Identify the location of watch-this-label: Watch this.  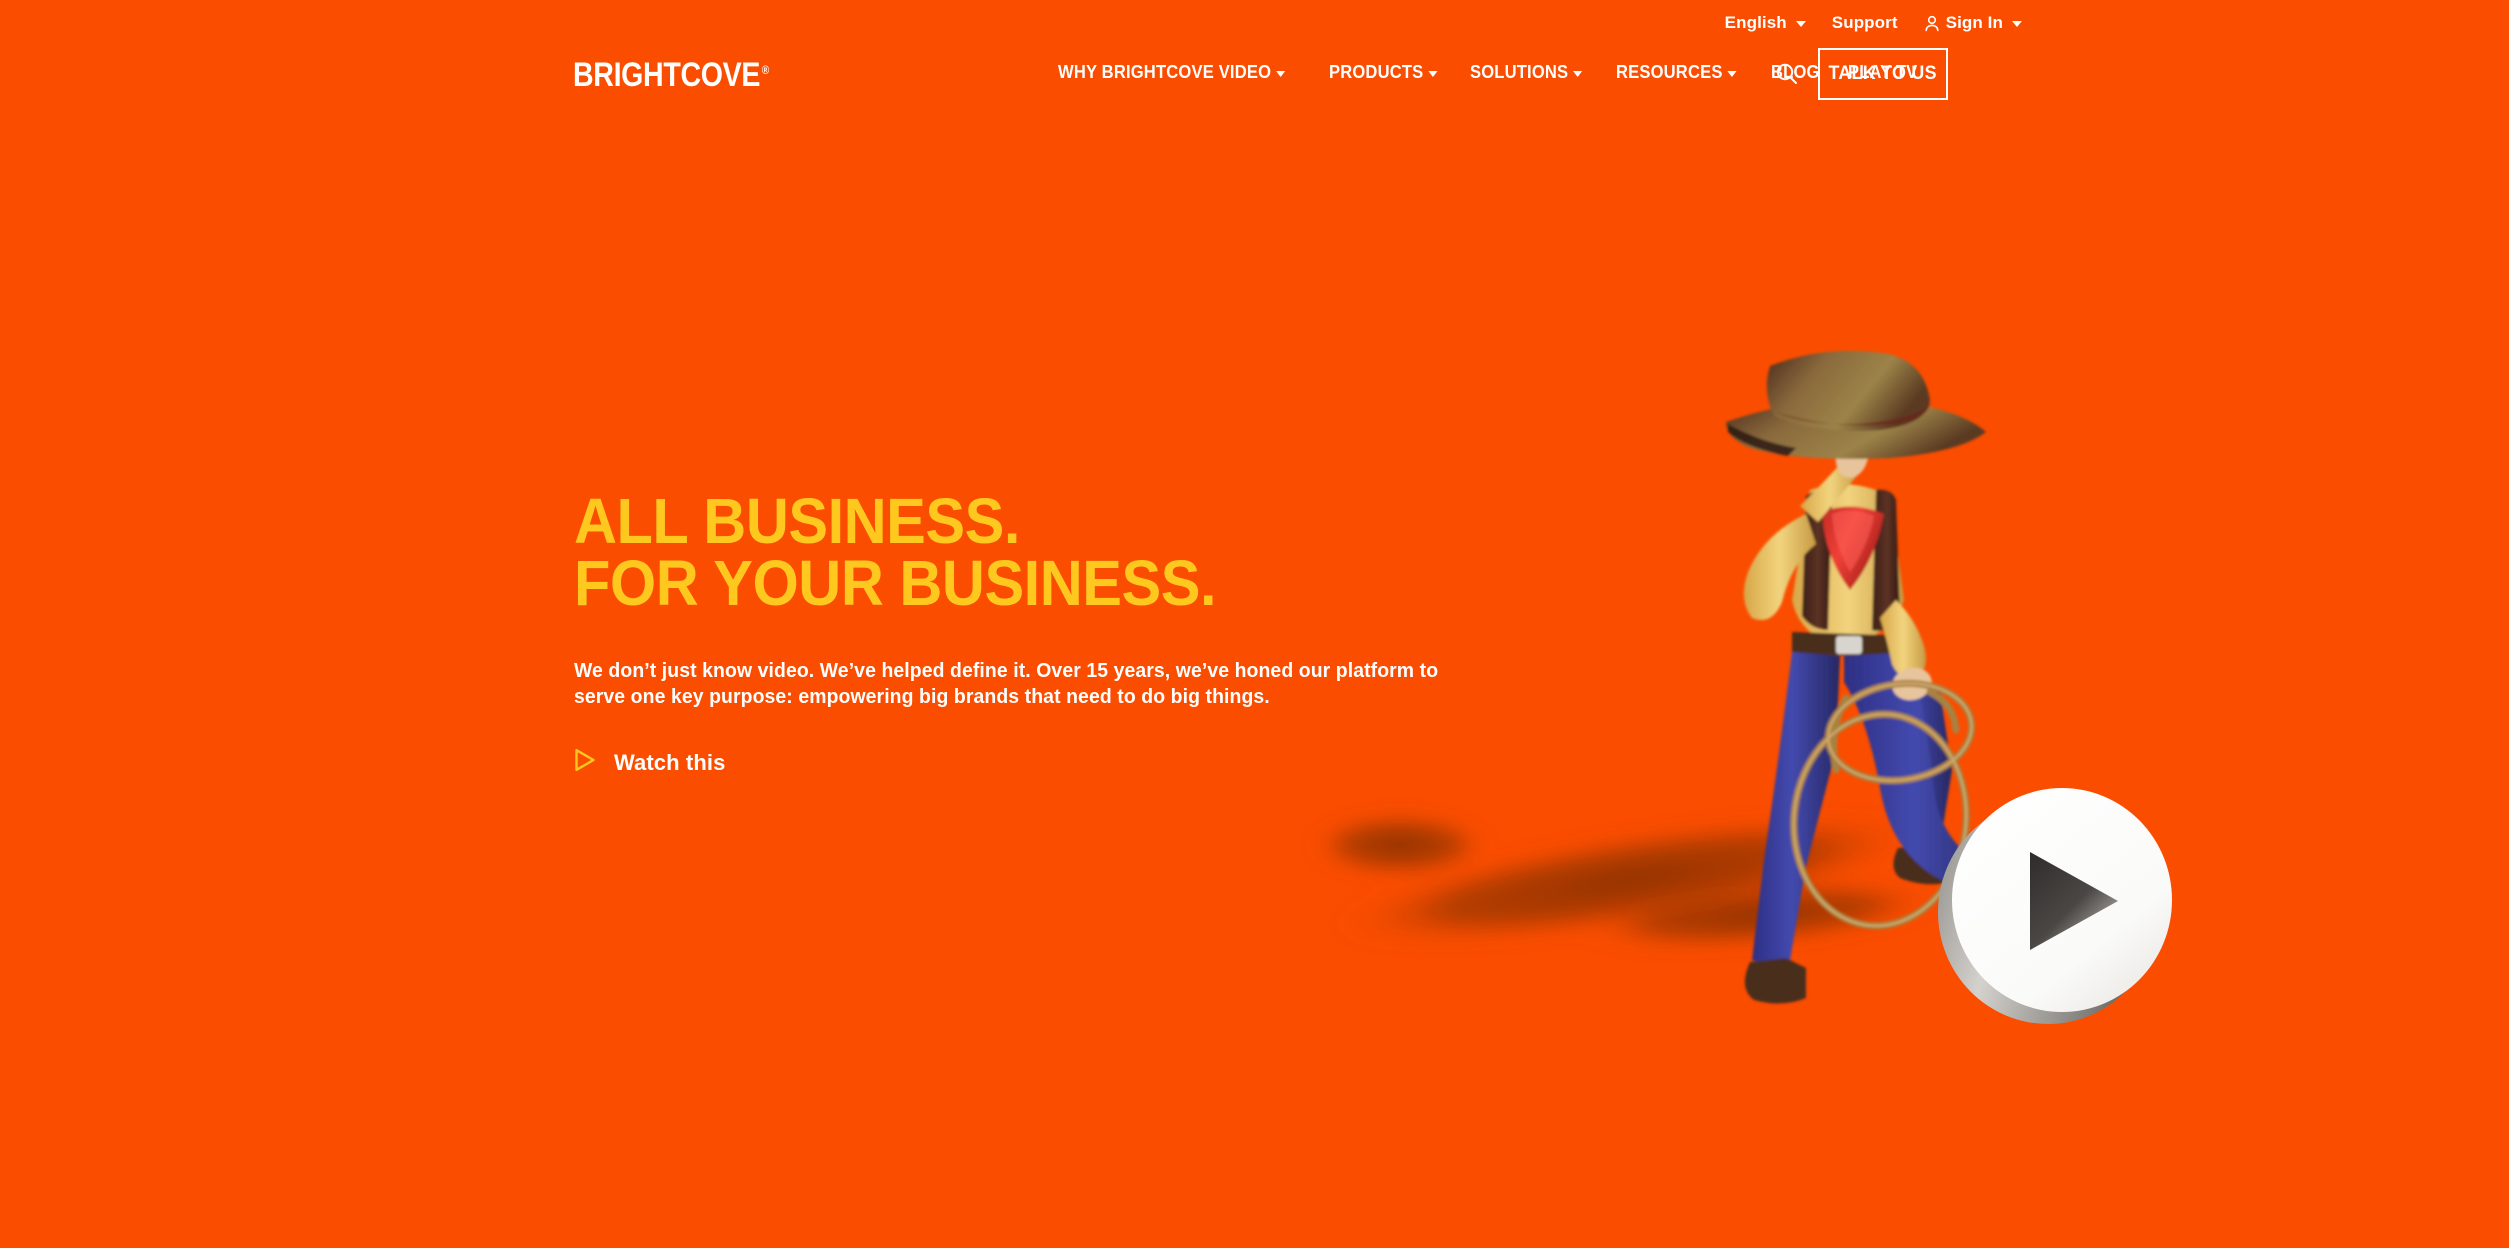
(670, 762).